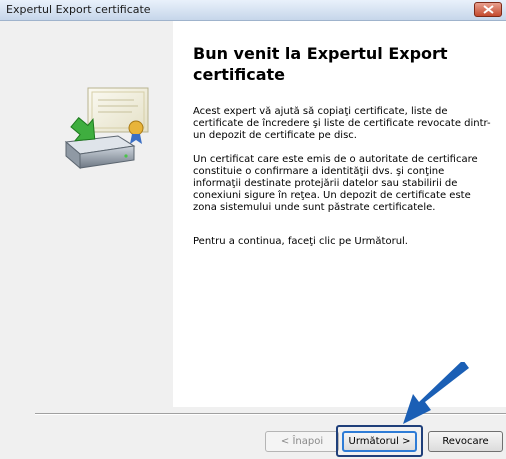  What do you see at coordinates (465, 441) in the screenshot?
I see `cancel-button: Revocare` at bounding box center [465, 441].